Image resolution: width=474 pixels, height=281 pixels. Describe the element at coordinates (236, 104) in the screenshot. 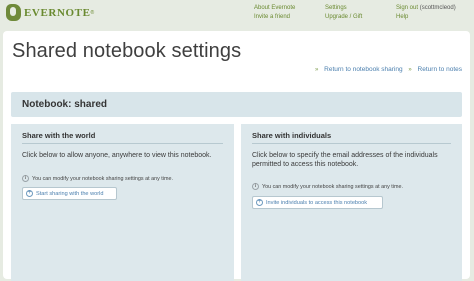

I see `notebook-header-bar: Notebook: shared` at that location.